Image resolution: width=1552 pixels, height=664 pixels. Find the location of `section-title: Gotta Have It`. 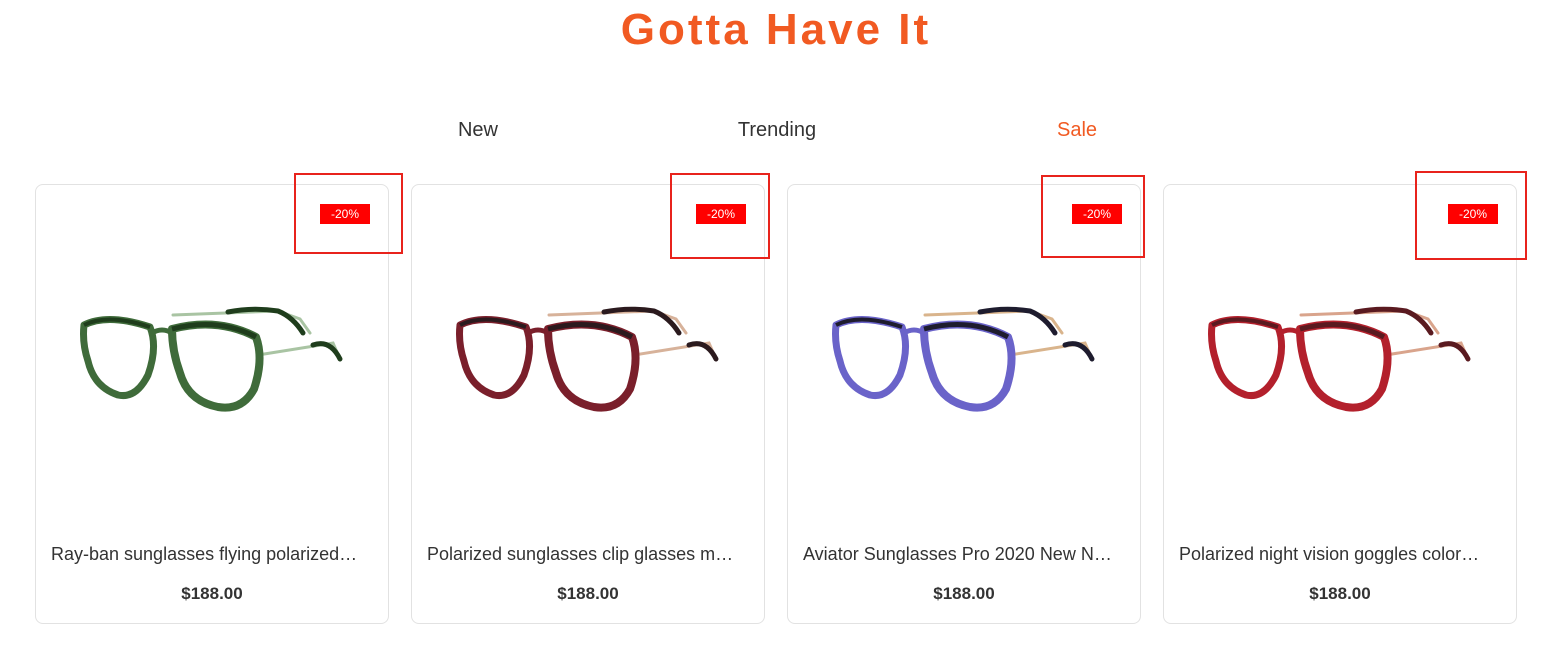

section-title: Gotta Have It is located at coordinates (776, 29).